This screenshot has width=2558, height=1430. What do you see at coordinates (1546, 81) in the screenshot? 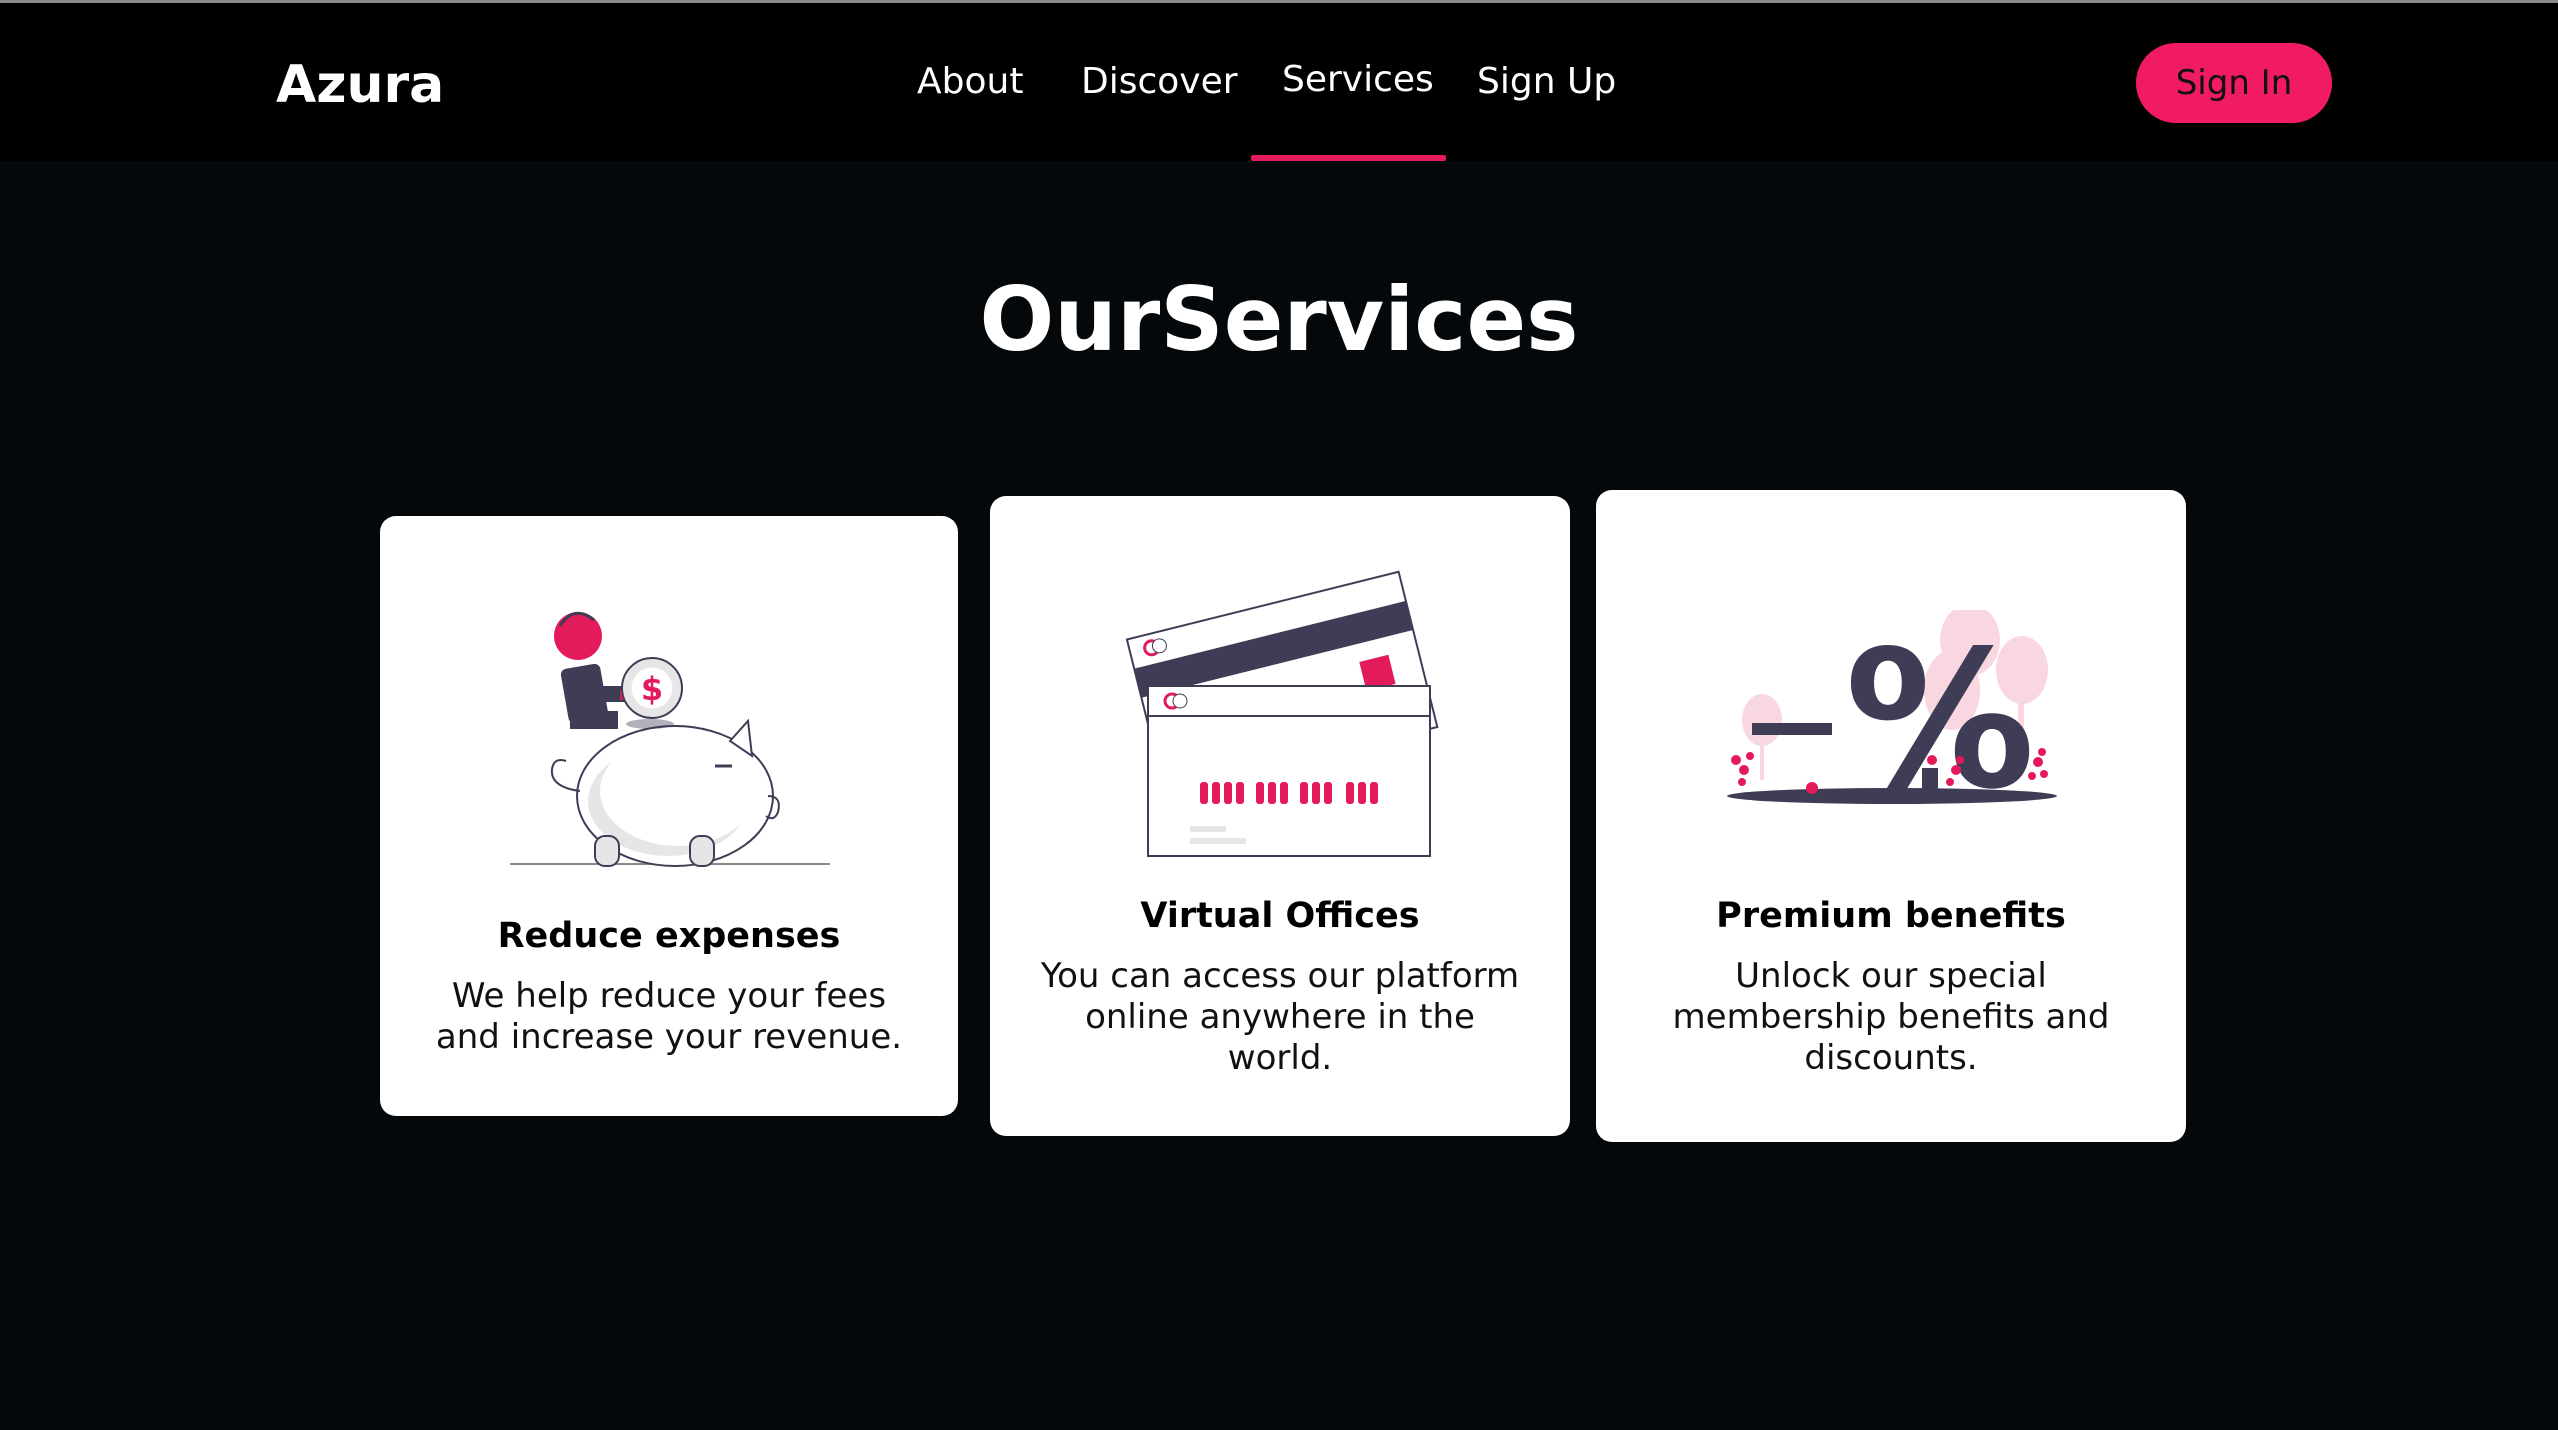
I see `nav-link-sign-up: Sign Up` at bounding box center [1546, 81].